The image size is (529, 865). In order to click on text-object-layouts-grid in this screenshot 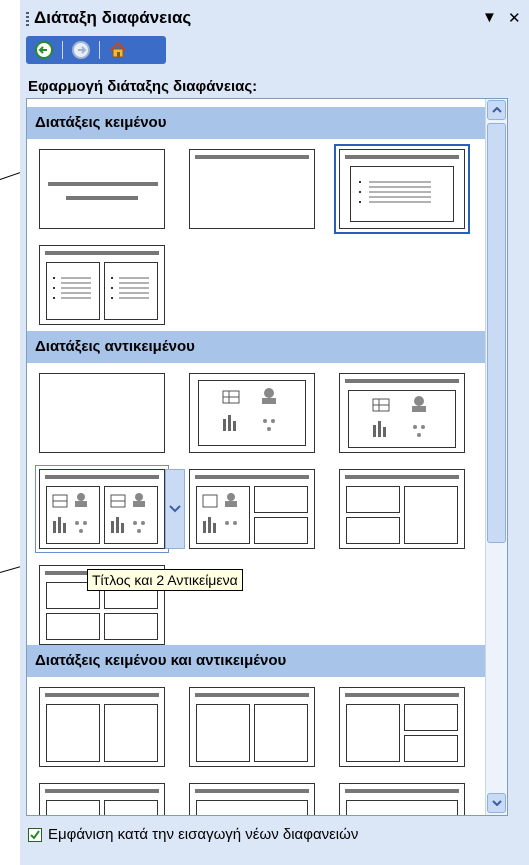, I will do `click(256, 746)`.